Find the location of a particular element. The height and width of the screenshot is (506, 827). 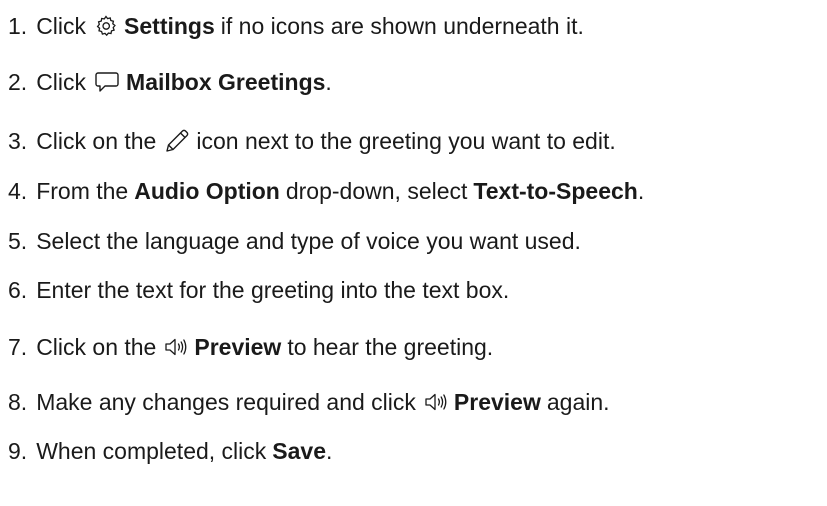

step-bold-text: Save is located at coordinates (299, 451).